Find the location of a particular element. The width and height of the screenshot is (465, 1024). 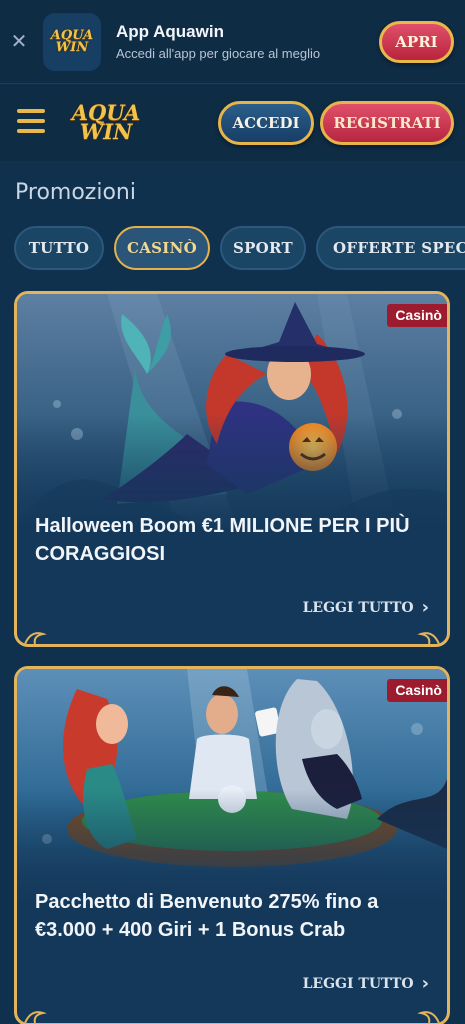

promo-category-tabs: TUTTO CASINÒ SPORT OFFERTE SPECIA is located at coordinates (232, 249).